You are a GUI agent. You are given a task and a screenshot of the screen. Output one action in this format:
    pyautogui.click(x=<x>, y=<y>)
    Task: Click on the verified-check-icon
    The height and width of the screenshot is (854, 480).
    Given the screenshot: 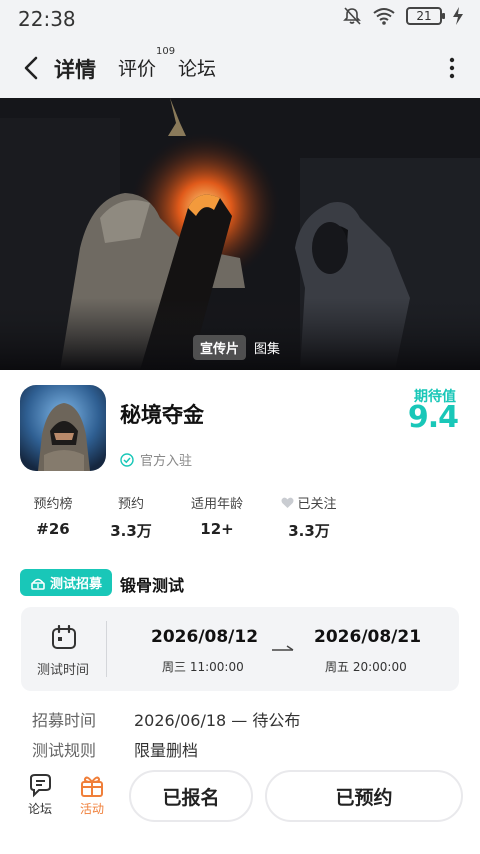 What is the action you would take?
    pyautogui.click(x=127, y=459)
    